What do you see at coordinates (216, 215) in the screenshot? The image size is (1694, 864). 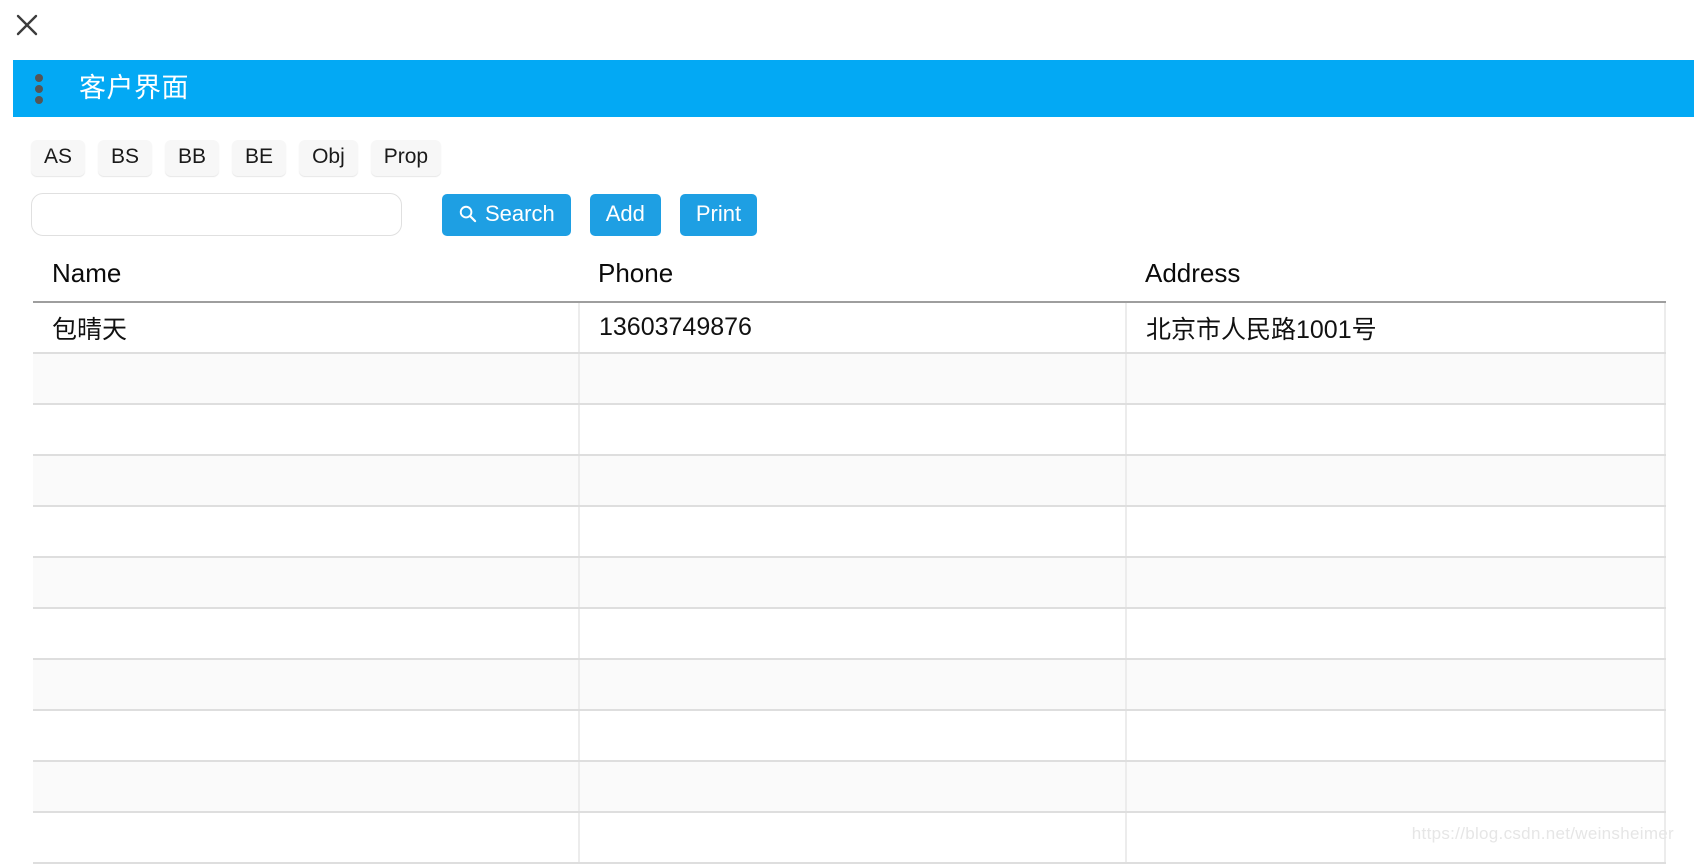 I see `search-input` at bounding box center [216, 215].